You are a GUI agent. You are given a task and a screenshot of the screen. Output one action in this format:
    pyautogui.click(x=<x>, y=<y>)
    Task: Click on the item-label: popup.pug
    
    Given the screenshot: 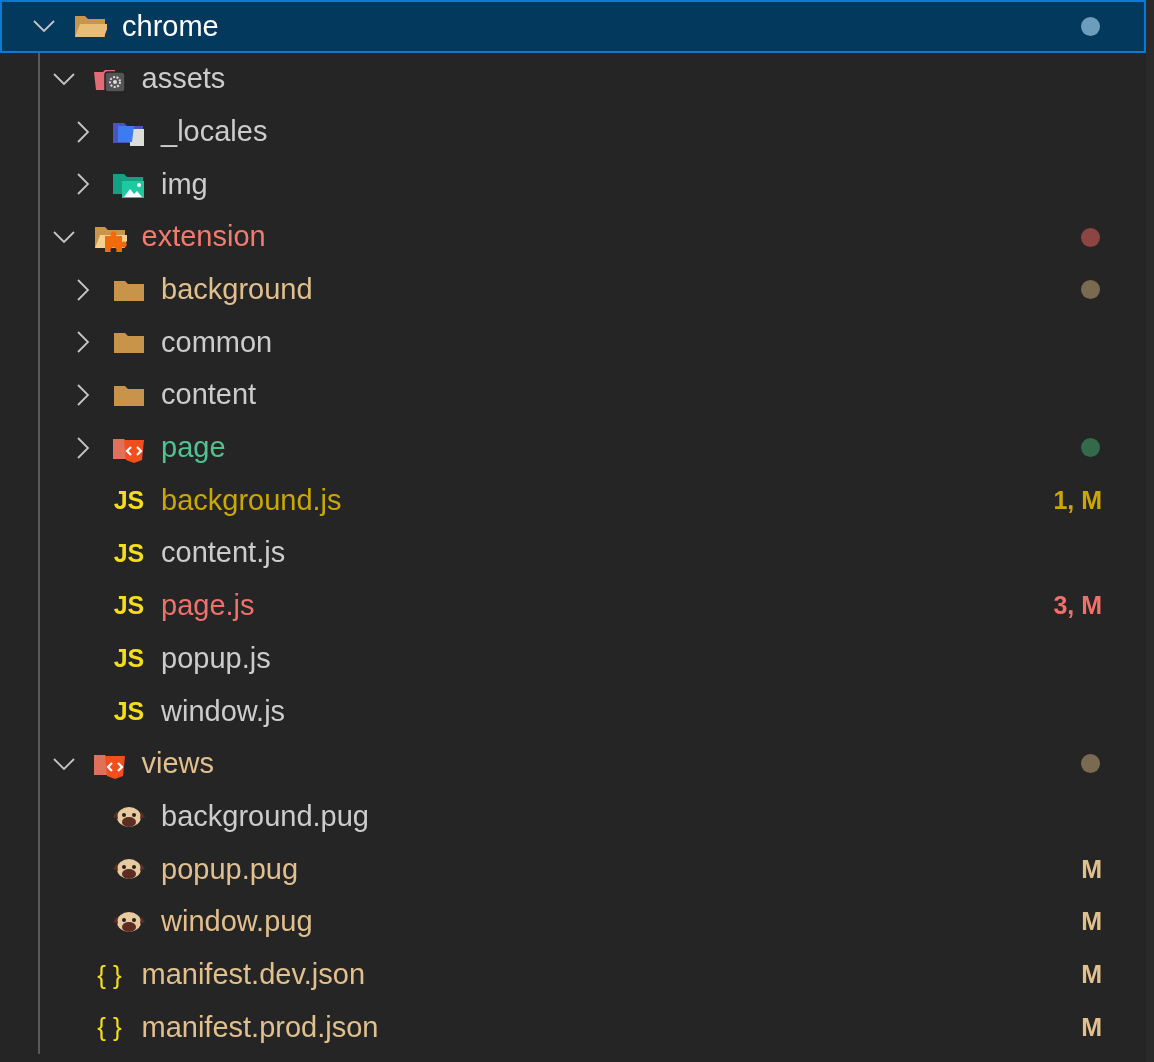 What is the action you would take?
    pyautogui.click(x=230, y=869)
    